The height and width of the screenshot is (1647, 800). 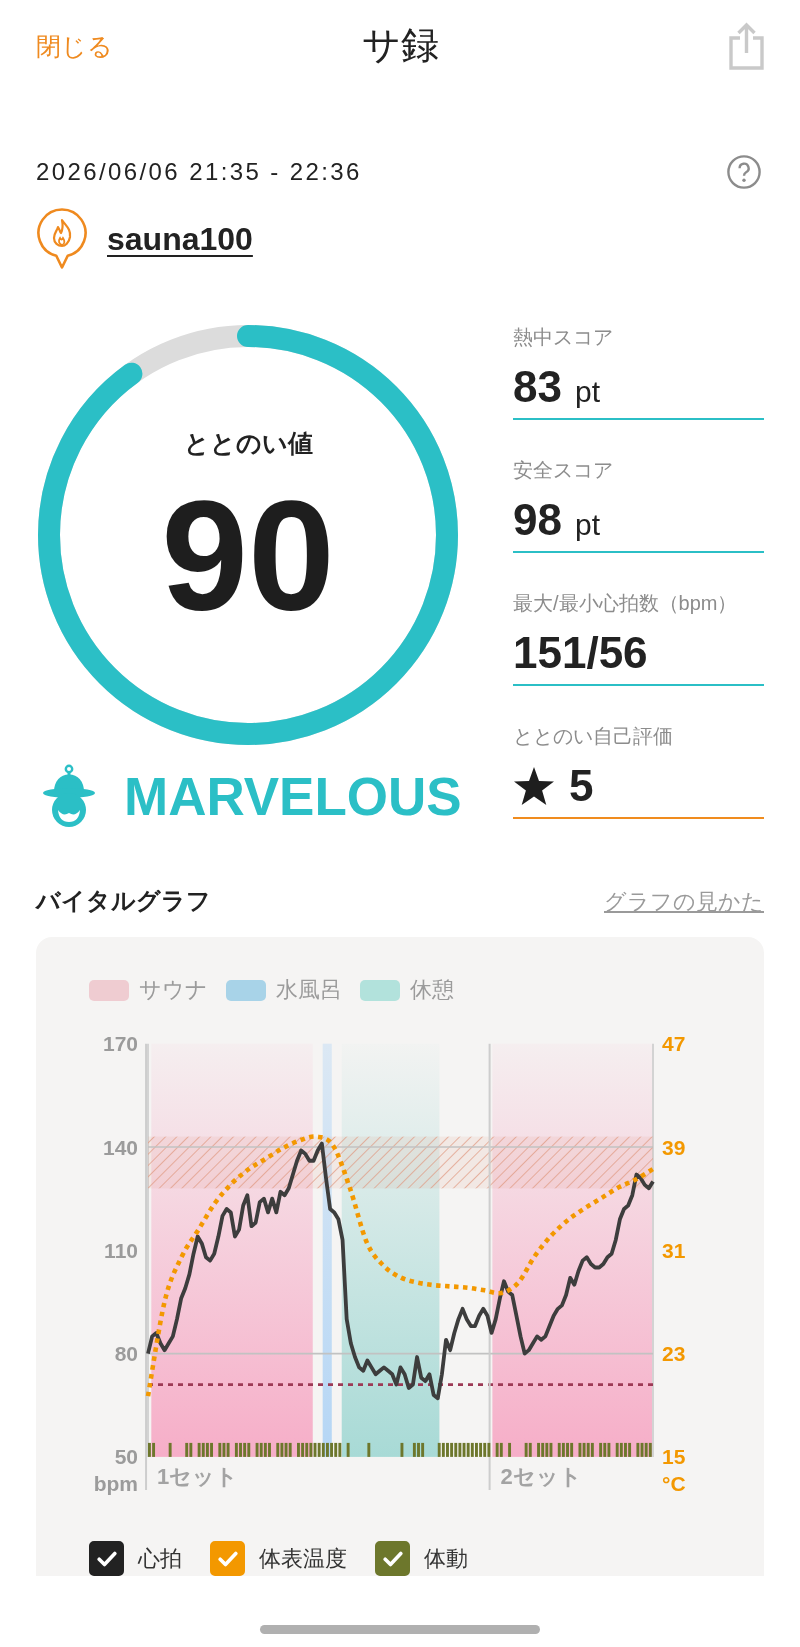 I want to click on axis-tick-label: 110, so click(x=121, y=1250).